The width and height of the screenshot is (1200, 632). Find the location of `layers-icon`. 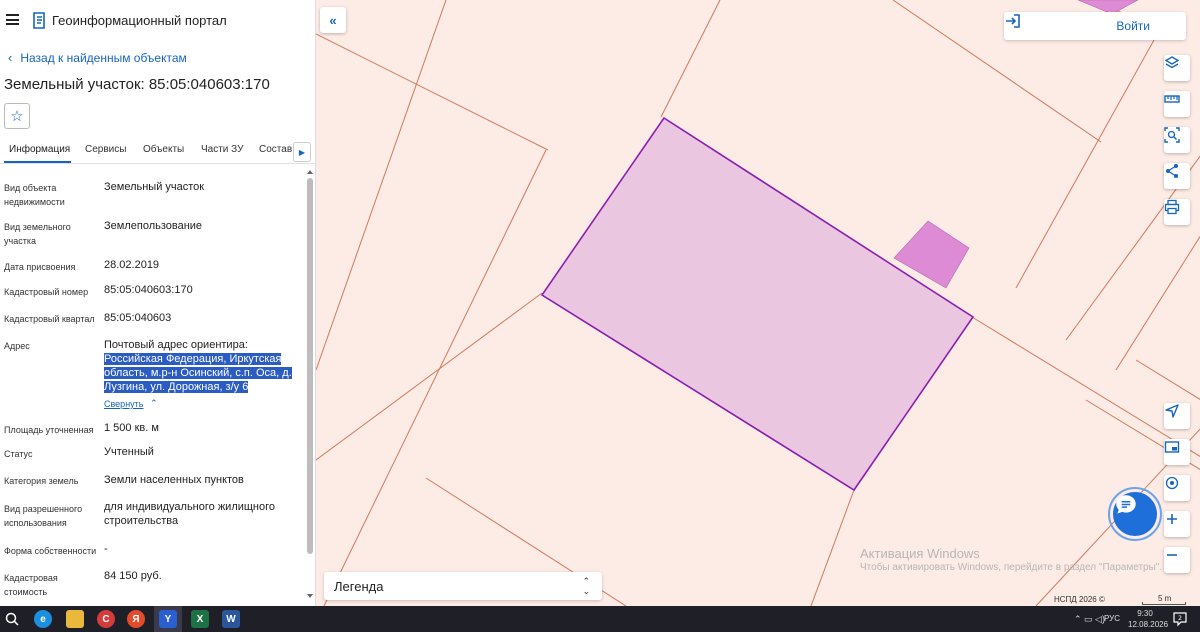

layers-icon is located at coordinates (1172, 62).